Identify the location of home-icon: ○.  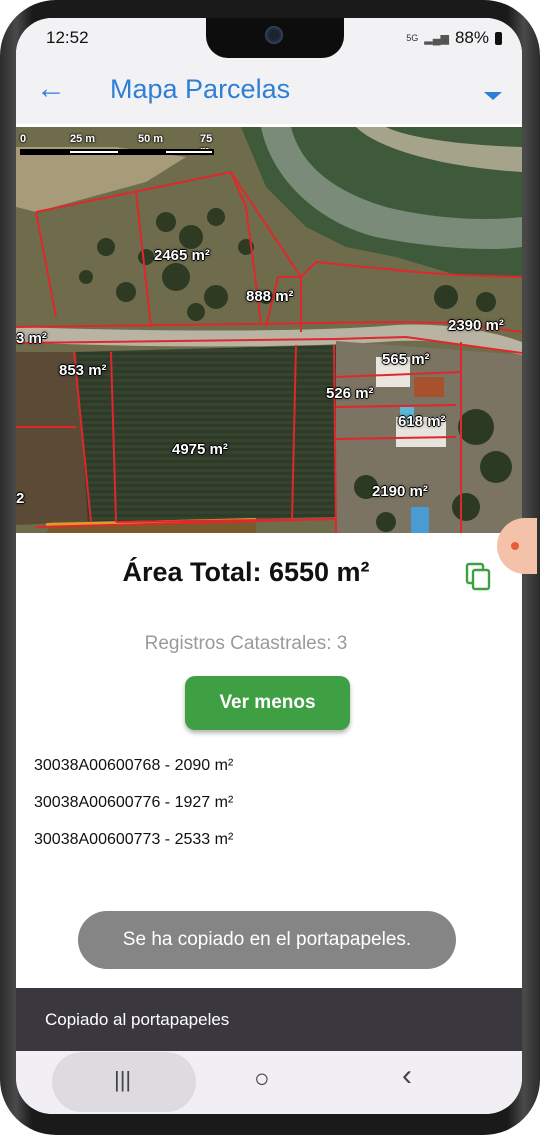
(262, 1078).